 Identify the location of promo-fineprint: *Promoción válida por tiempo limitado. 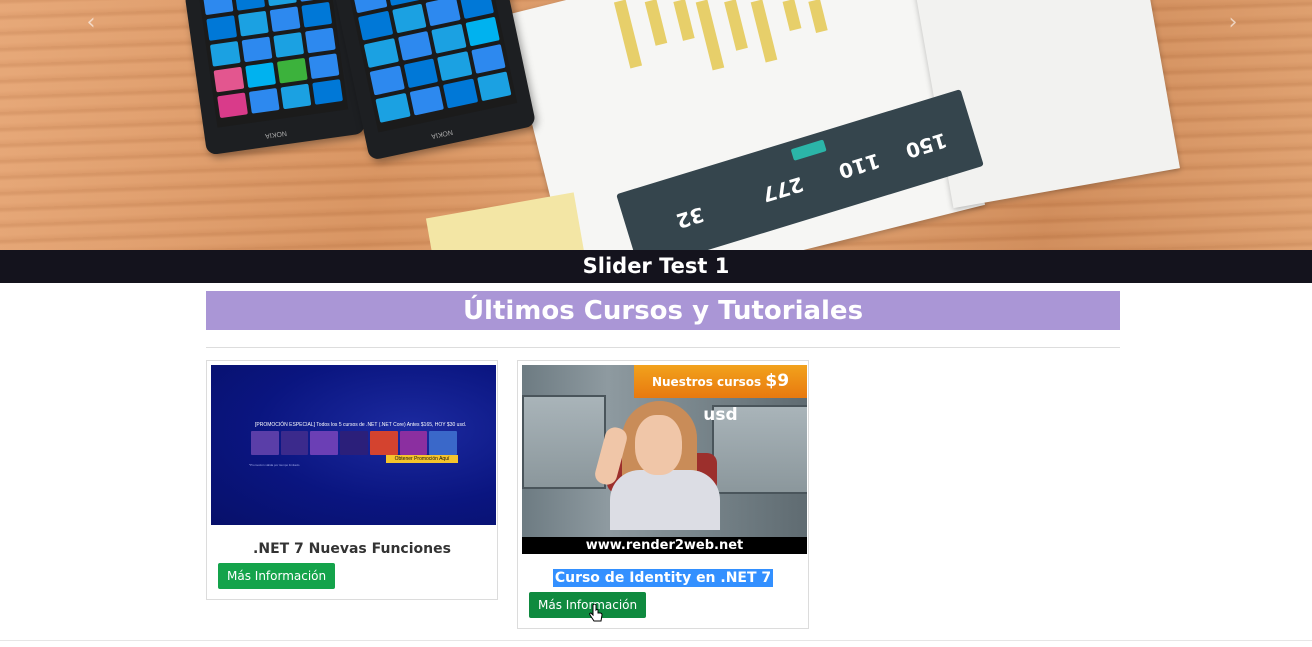
(274, 465).